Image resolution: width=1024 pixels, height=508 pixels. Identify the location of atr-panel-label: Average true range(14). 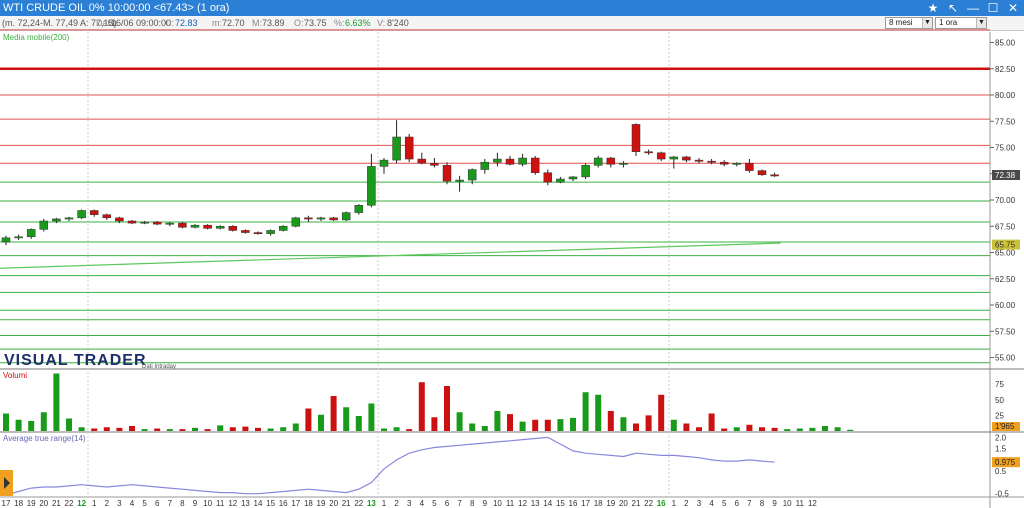
(44, 438).